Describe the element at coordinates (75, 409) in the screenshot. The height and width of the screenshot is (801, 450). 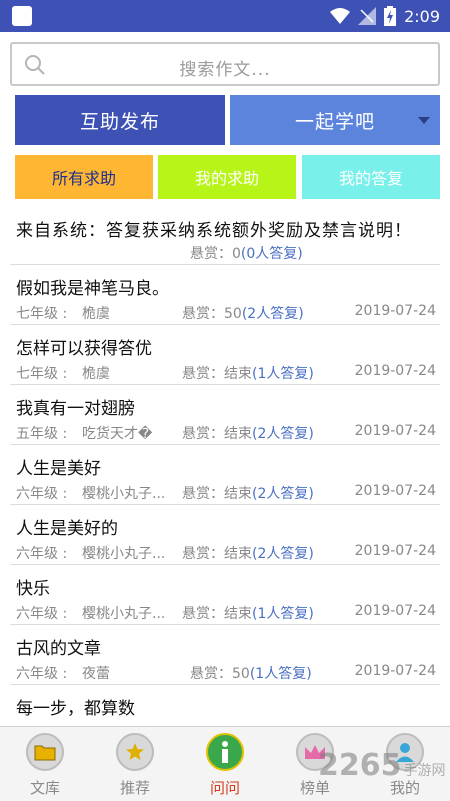
I see `post-title: 我真有一对翅膀` at that location.